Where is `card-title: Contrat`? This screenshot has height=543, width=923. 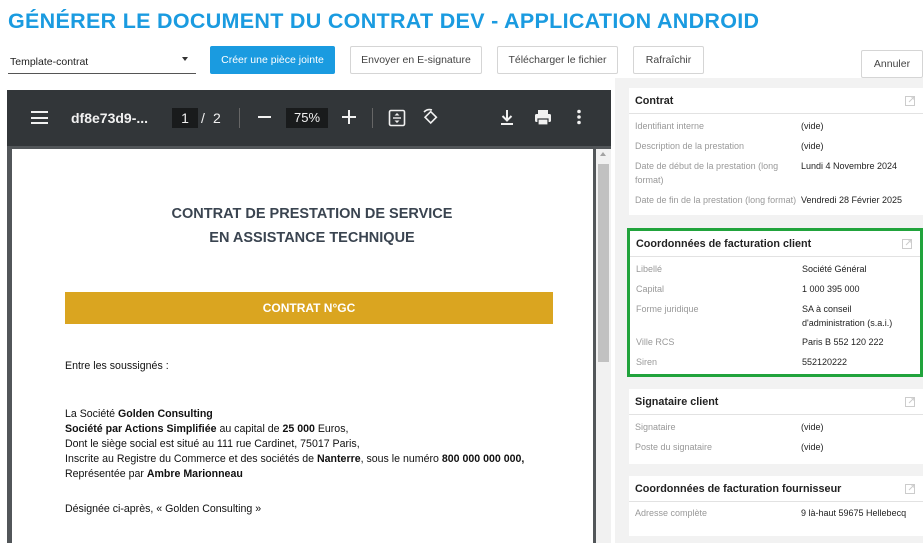
card-title: Contrat is located at coordinates (776, 101).